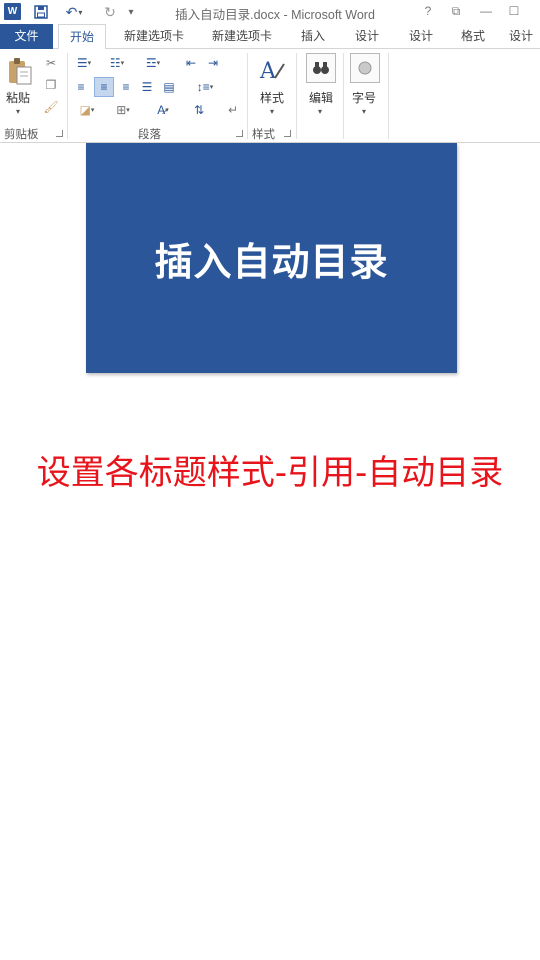 This screenshot has width=540, height=960. What do you see at coordinates (205, 87) in the screenshot?
I see `line-spacing-icon: ↕≡ ▾` at bounding box center [205, 87].